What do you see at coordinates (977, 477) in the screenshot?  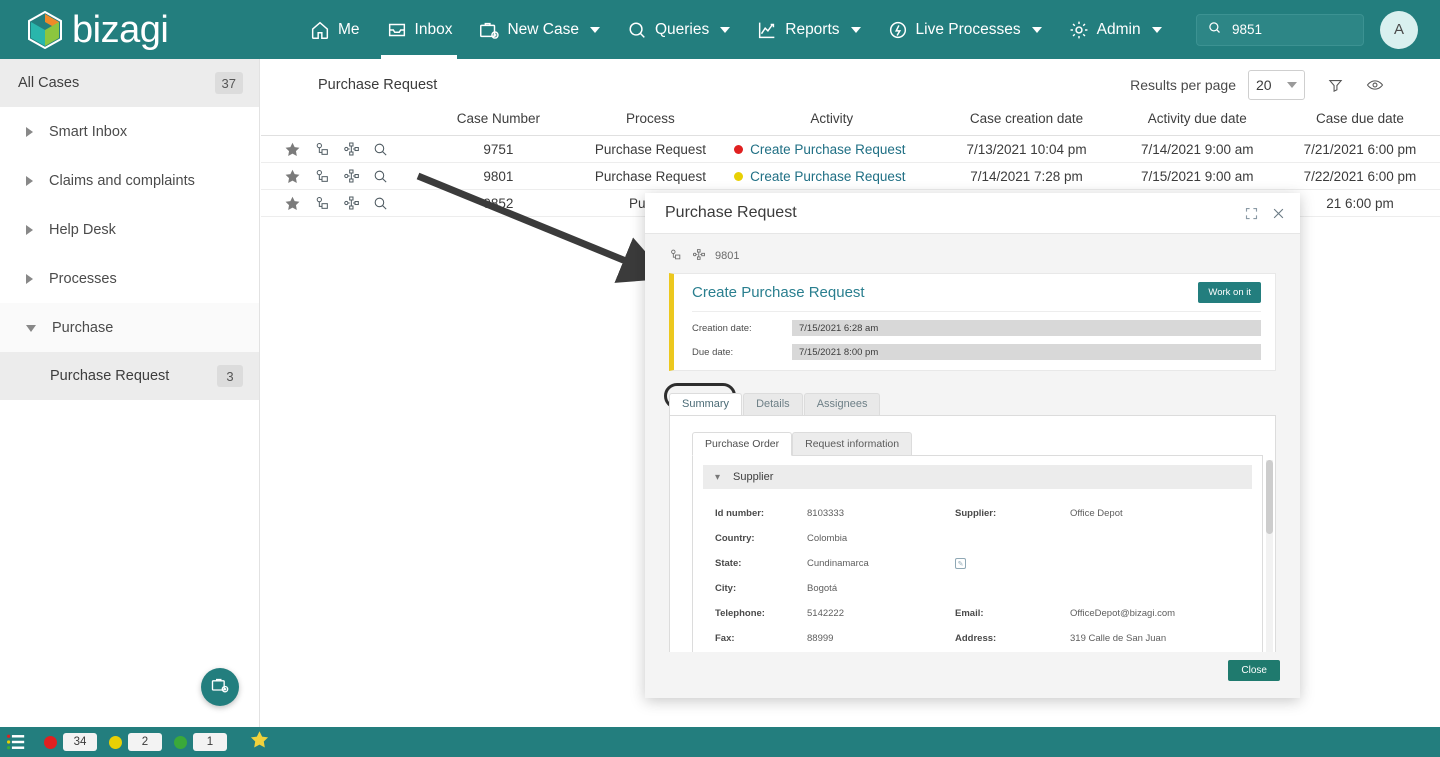 I see `section-header-supplier: ▾ Supplier` at bounding box center [977, 477].